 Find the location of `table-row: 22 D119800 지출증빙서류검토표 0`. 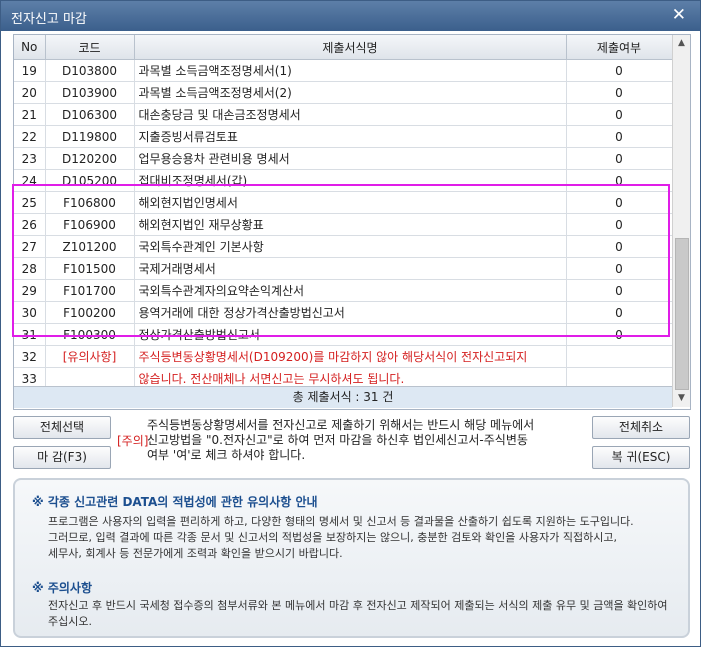

table-row: 22 D119800 지출증빙서류검토표 0 is located at coordinates (343, 136).